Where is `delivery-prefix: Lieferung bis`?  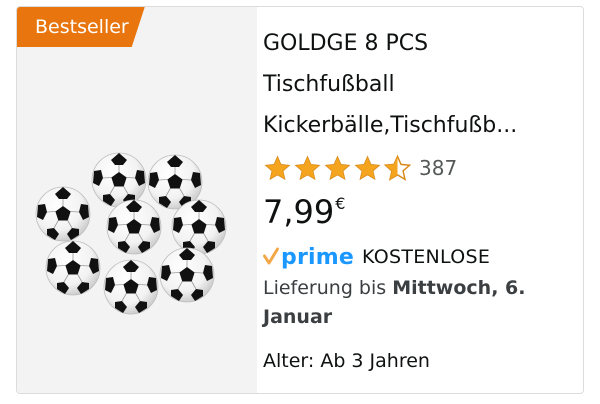 delivery-prefix: Lieferung bis is located at coordinates (328, 288).